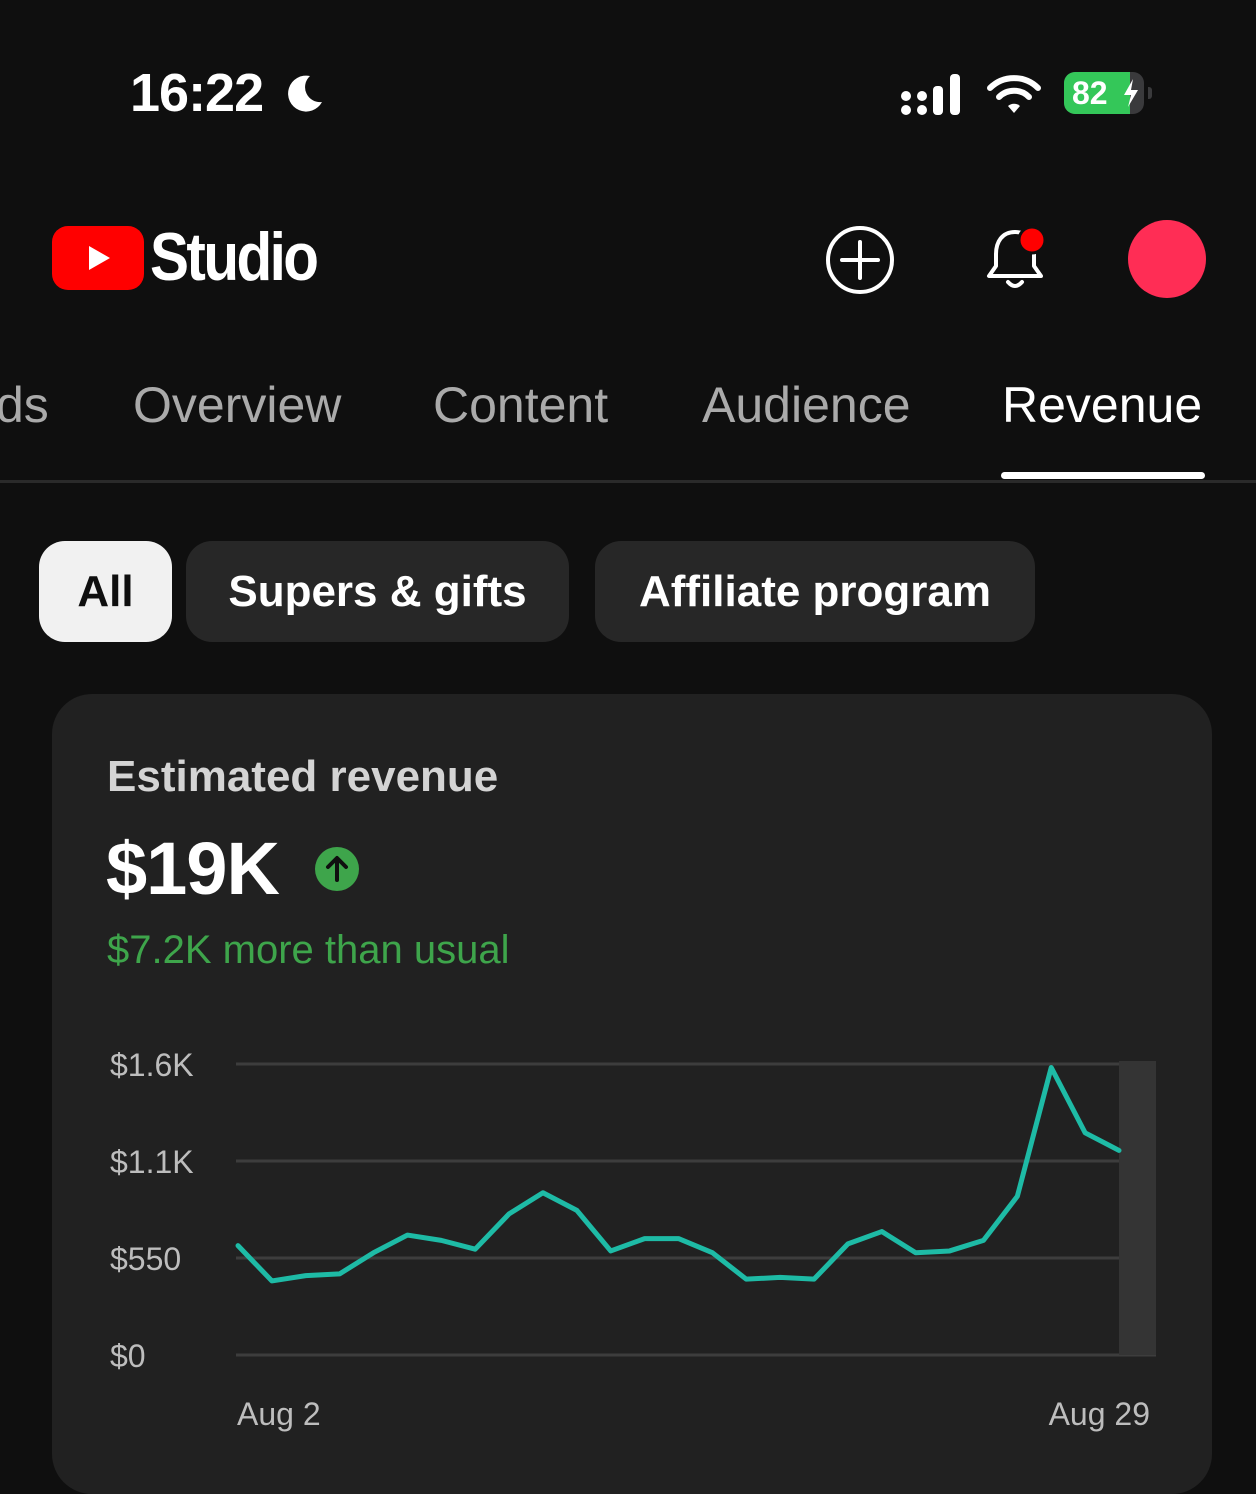 The width and height of the screenshot is (1256, 1494). Describe the element at coordinates (24, 405) in the screenshot. I see `tab-ads: ds` at that location.